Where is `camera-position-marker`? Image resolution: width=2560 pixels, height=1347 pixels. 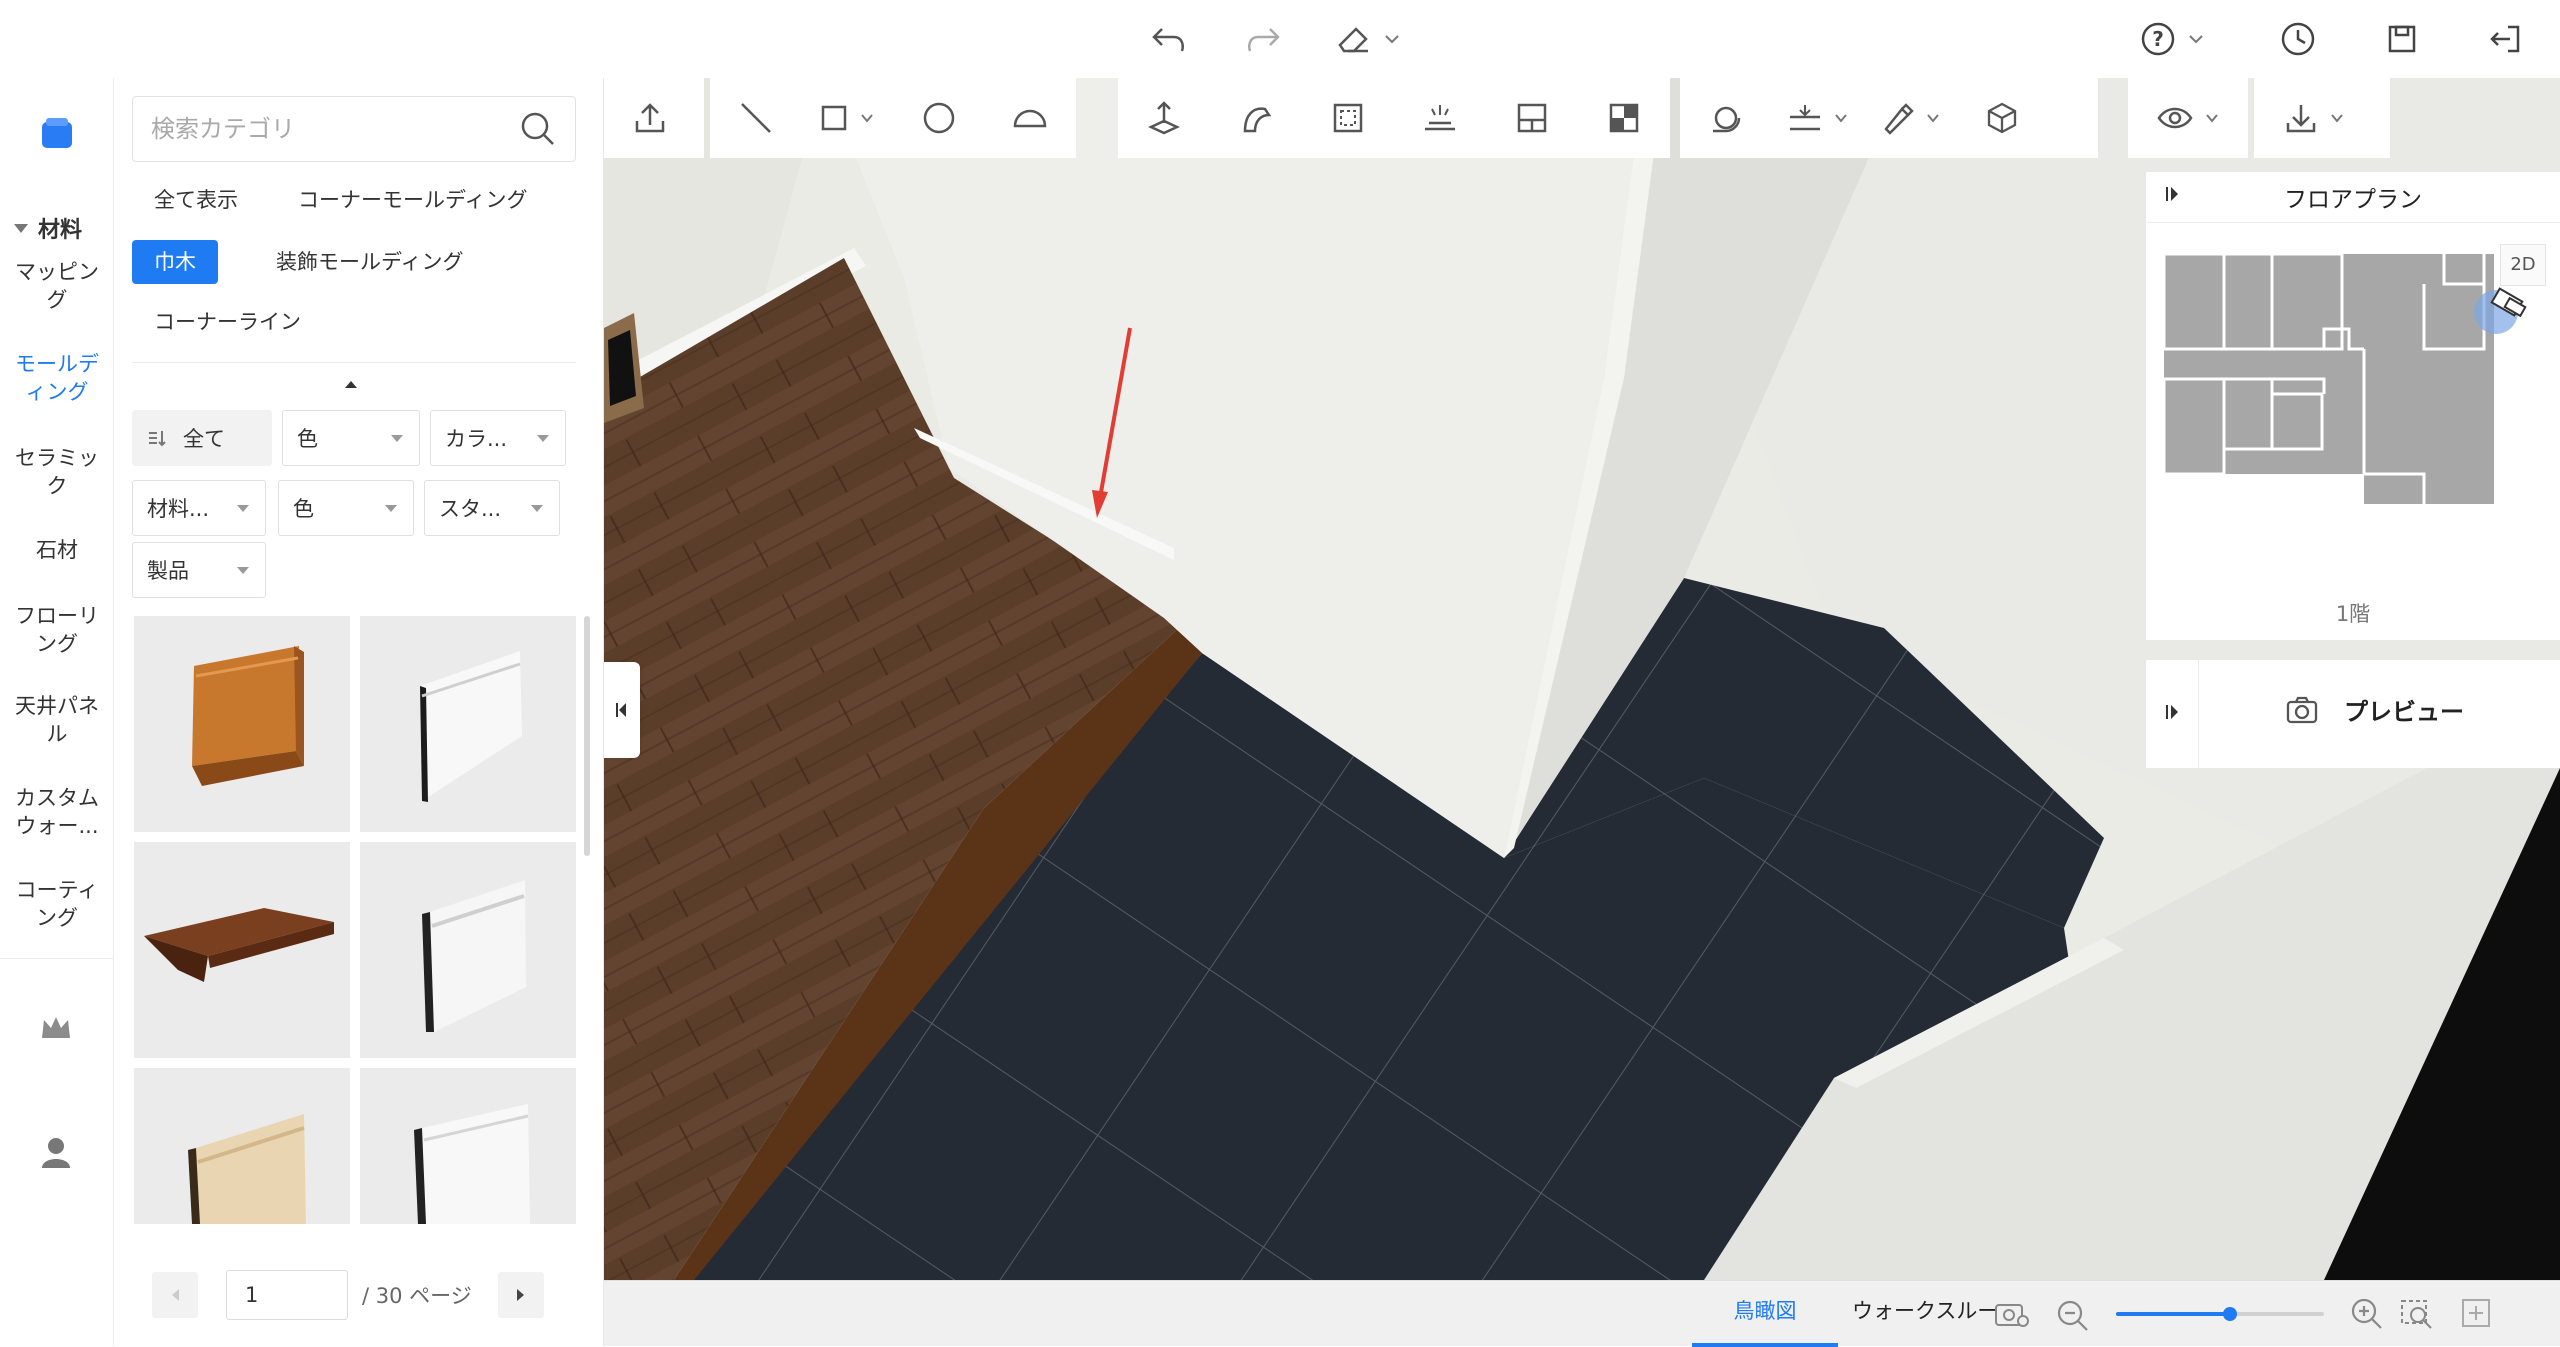
camera-position-marker is located at coordinates (2509, 306).